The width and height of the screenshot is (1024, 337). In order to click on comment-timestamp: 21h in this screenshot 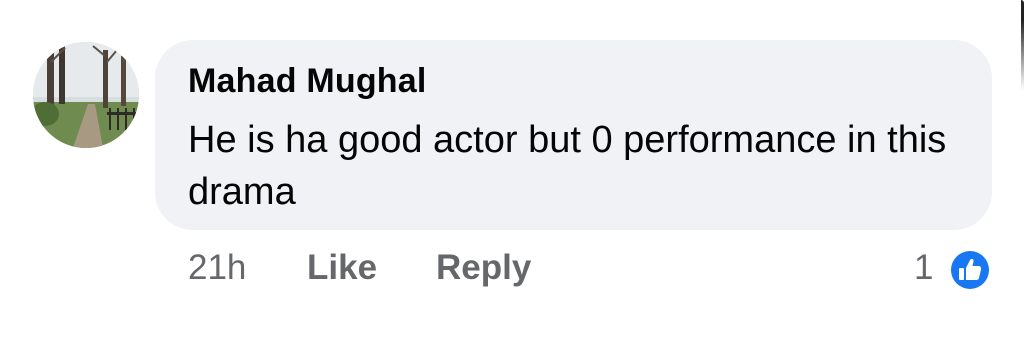, I will do `click(217, 268)`.